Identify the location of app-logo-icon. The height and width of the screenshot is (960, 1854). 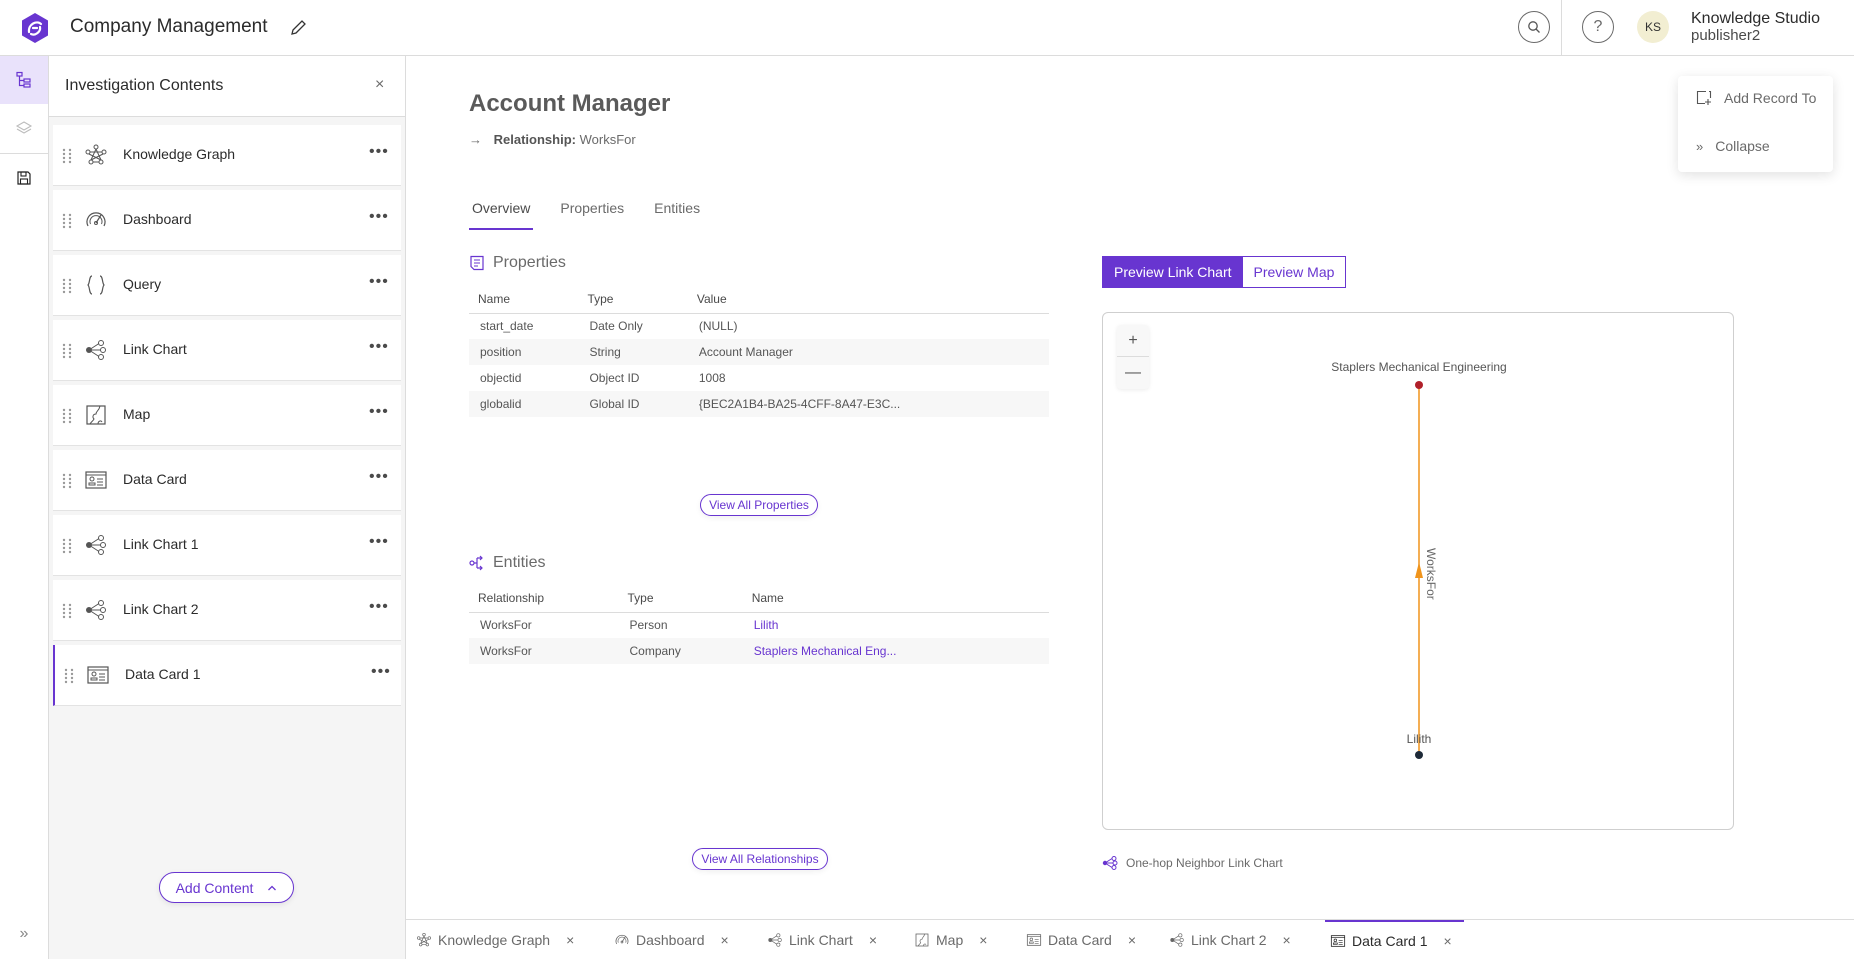
(35, 28).